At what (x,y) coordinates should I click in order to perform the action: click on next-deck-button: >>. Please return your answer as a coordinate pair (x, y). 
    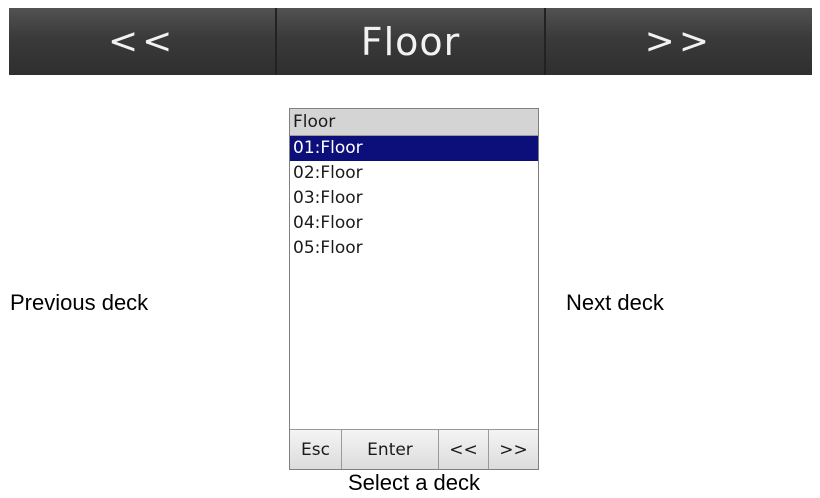
    Looking at the image, I should click on (678, 41).